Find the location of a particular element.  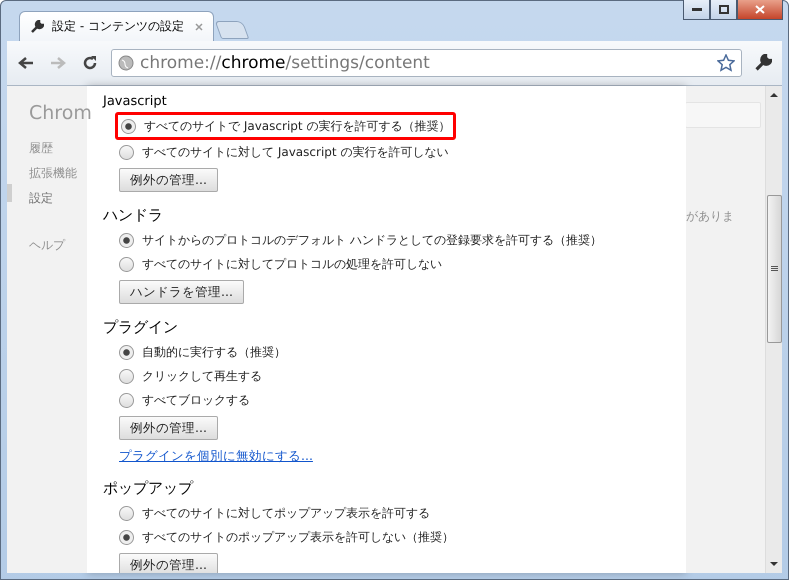

maximize-button is located at coordinates (723, 10).